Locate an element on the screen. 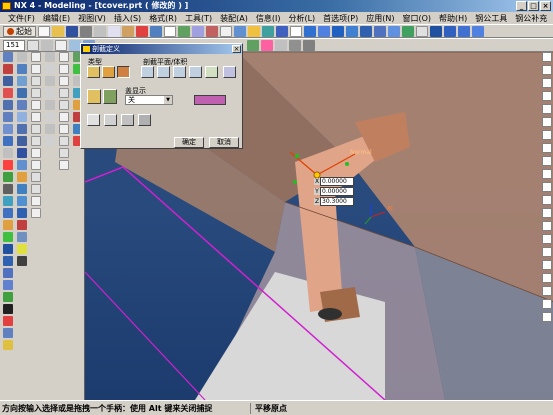 Image resolution: width=553 pixels, height=415 pixels. dimension-icon is located at coordinates (64, 105).